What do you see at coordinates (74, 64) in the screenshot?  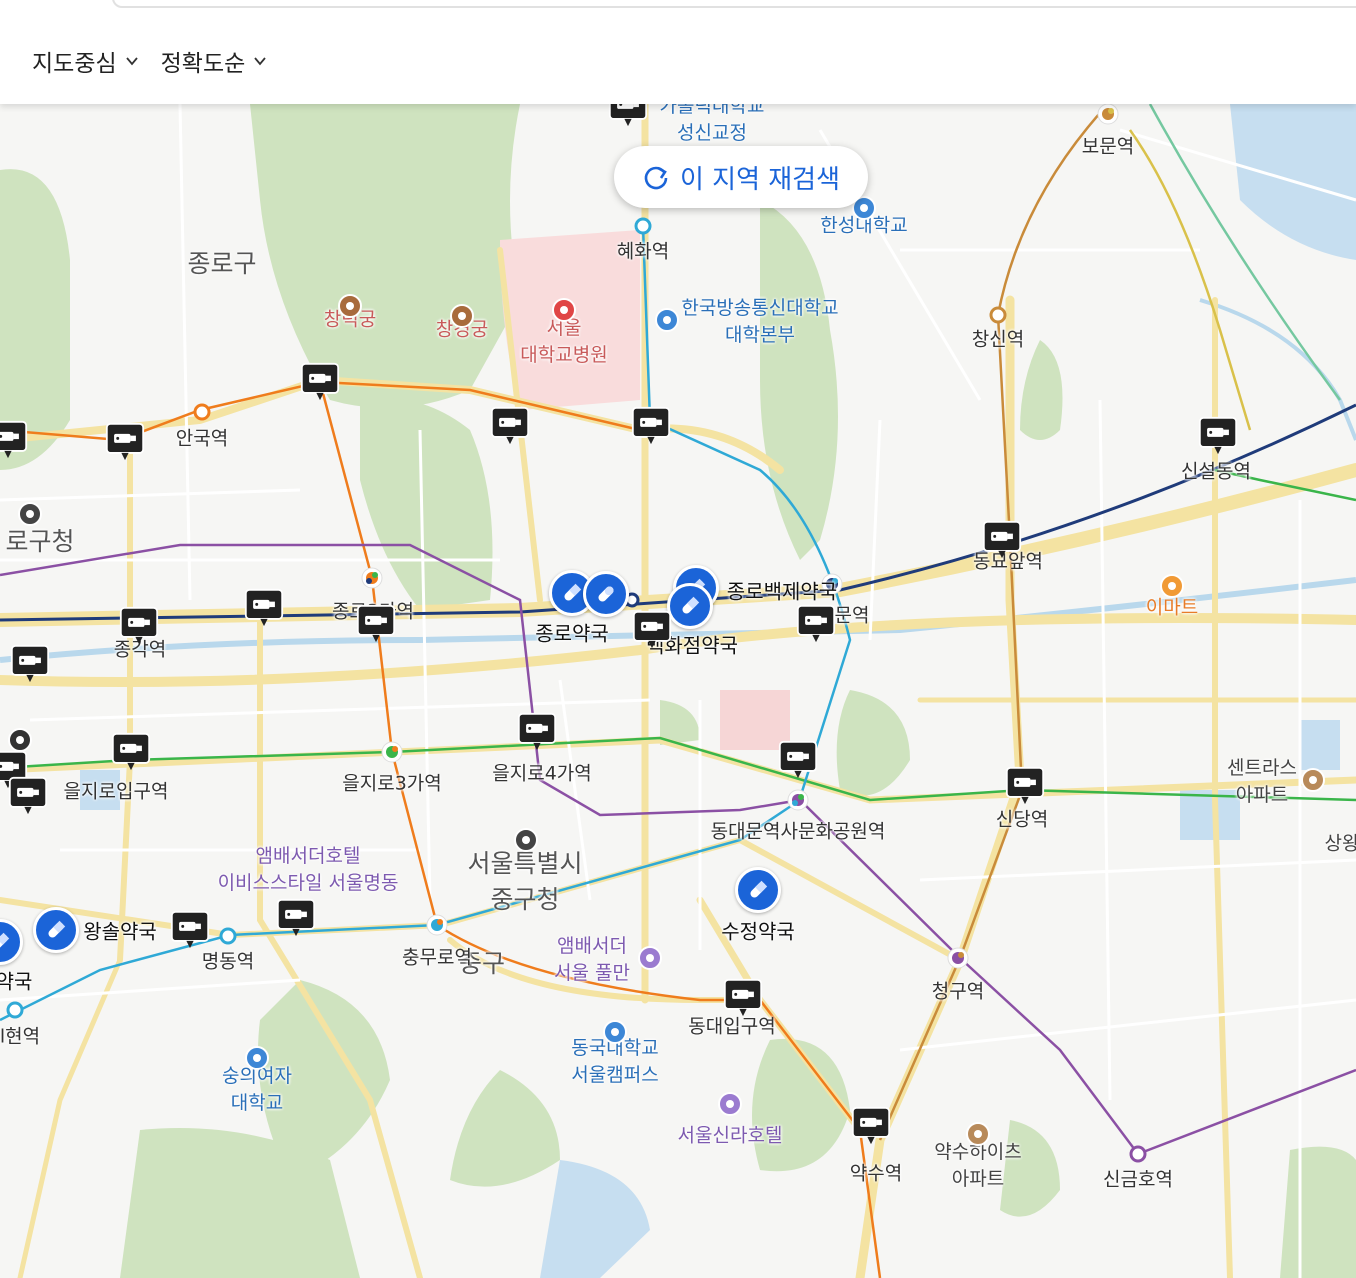 I see `sort-center-label: 지도중심` at bounding box center [74, 64].